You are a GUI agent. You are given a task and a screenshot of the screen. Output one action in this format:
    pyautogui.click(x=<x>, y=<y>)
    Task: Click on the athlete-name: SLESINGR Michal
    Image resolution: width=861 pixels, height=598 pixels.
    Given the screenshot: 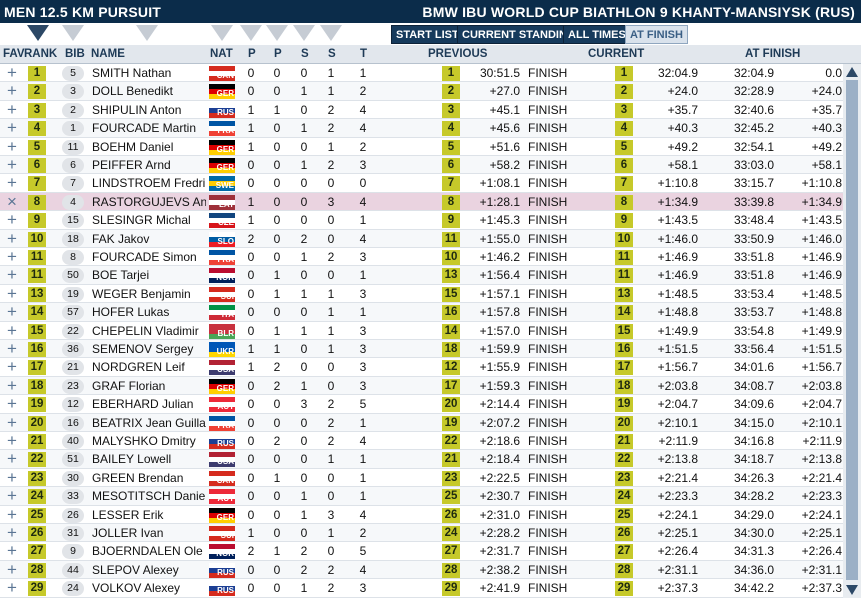 What is the action you would take?
    pyautogui.click(x=149, y=220)
    